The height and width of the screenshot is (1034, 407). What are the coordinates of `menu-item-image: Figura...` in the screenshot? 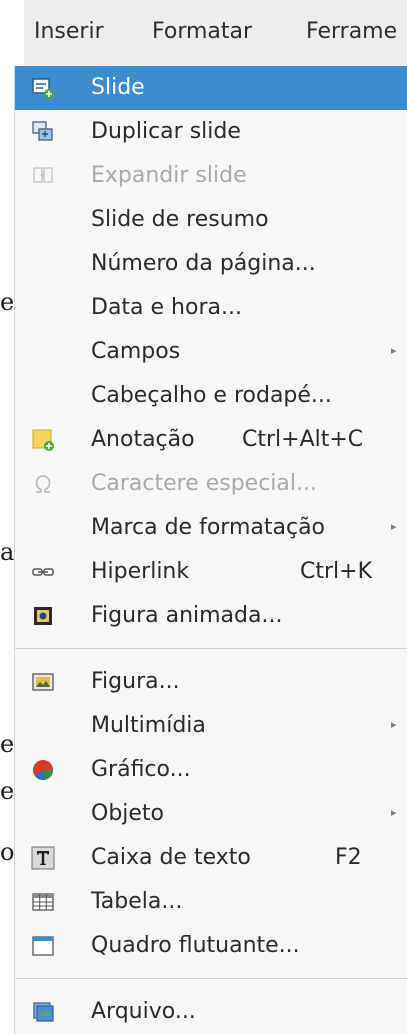 It's located at (211, 682).